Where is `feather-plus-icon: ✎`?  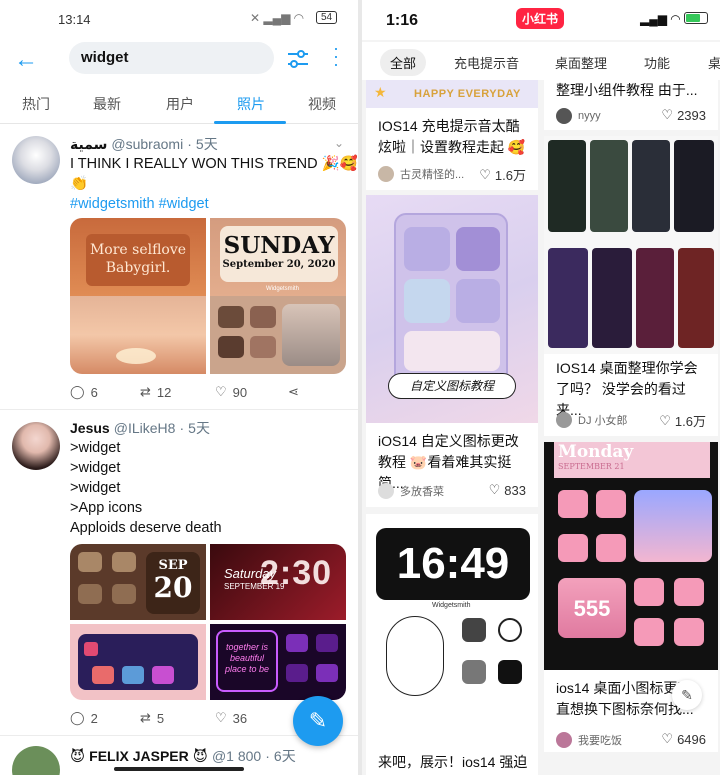
feather-plus-icon: ✎ is located at coordinates (318, 720).